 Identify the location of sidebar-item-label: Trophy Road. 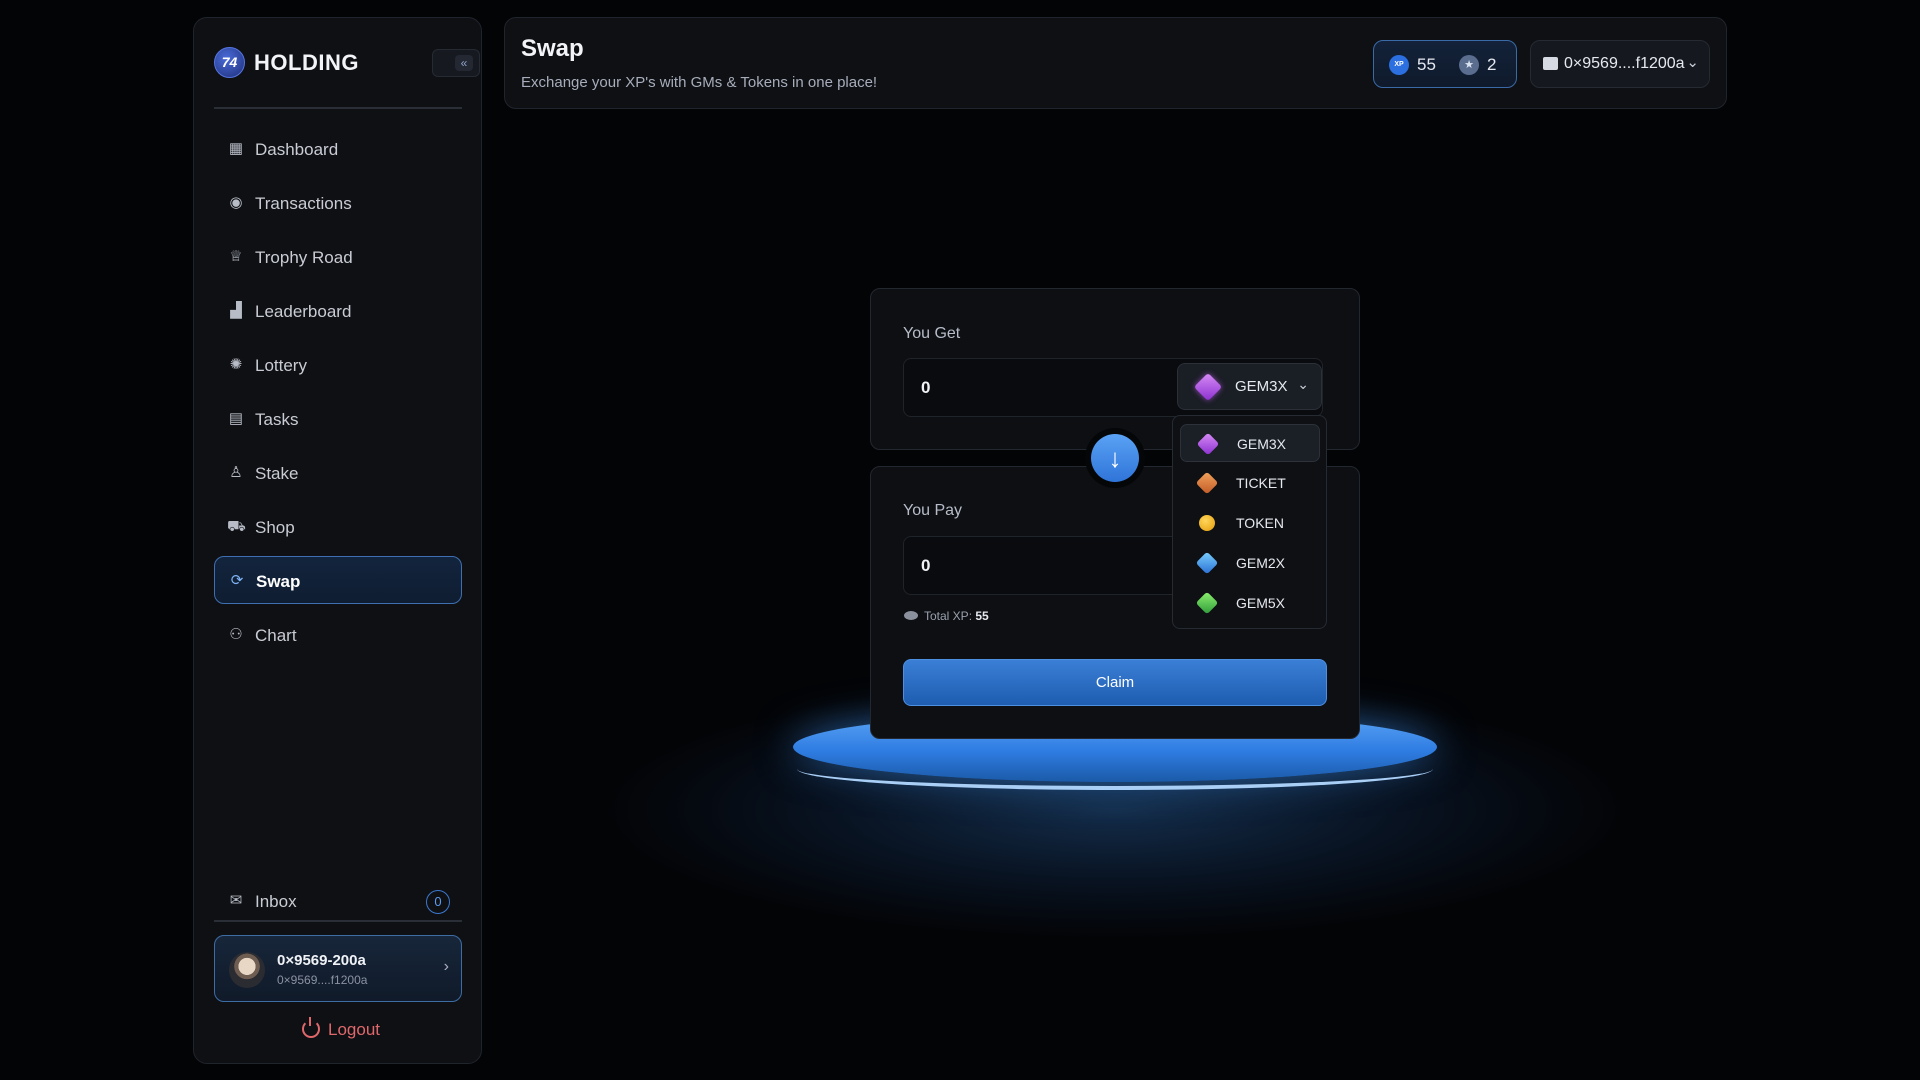
(304, 257).